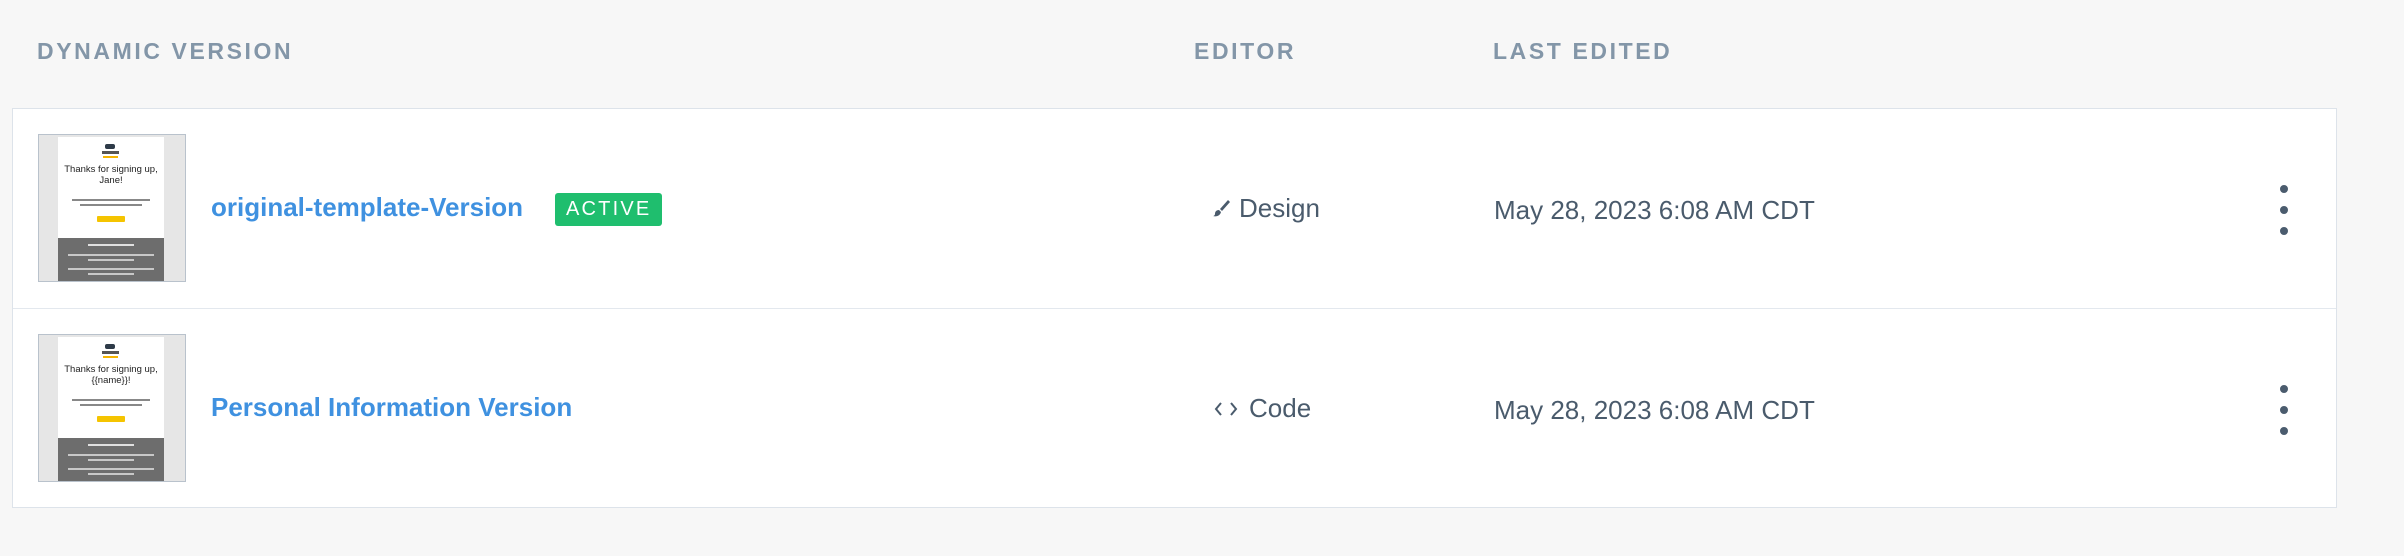 The height and width of the screenshot is (556, 2404). I want to click on active-status-badge: ACTIVE, so click(609, 209).